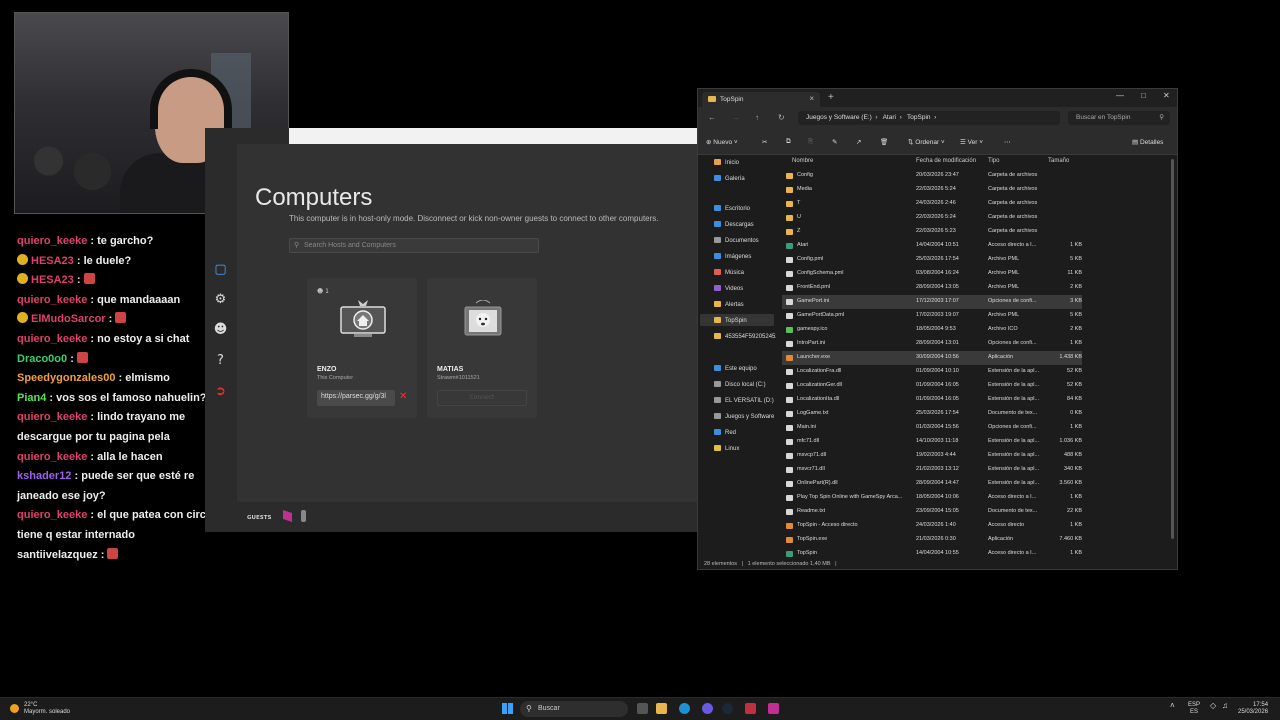 Image resolution: width=1280 pixels, height=720 pixels. What do you see at coordinates (745, 240) in the screenshot?
I see `nav-item: Documentos` at bounding box center [745, 240].